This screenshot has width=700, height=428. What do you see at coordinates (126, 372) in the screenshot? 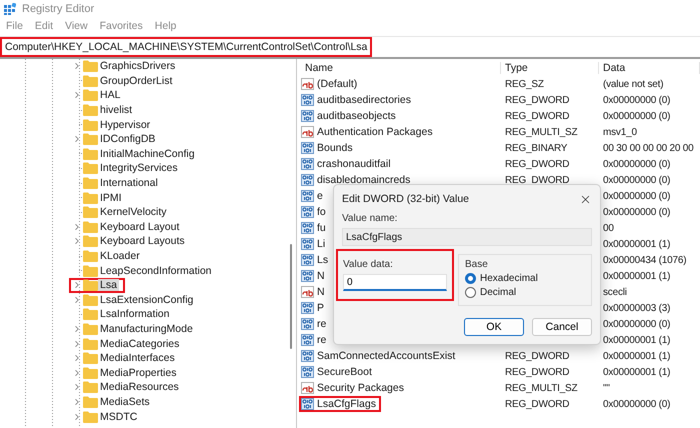
I see `tree-item: MediaProperties` at bounding box center [126, 372].